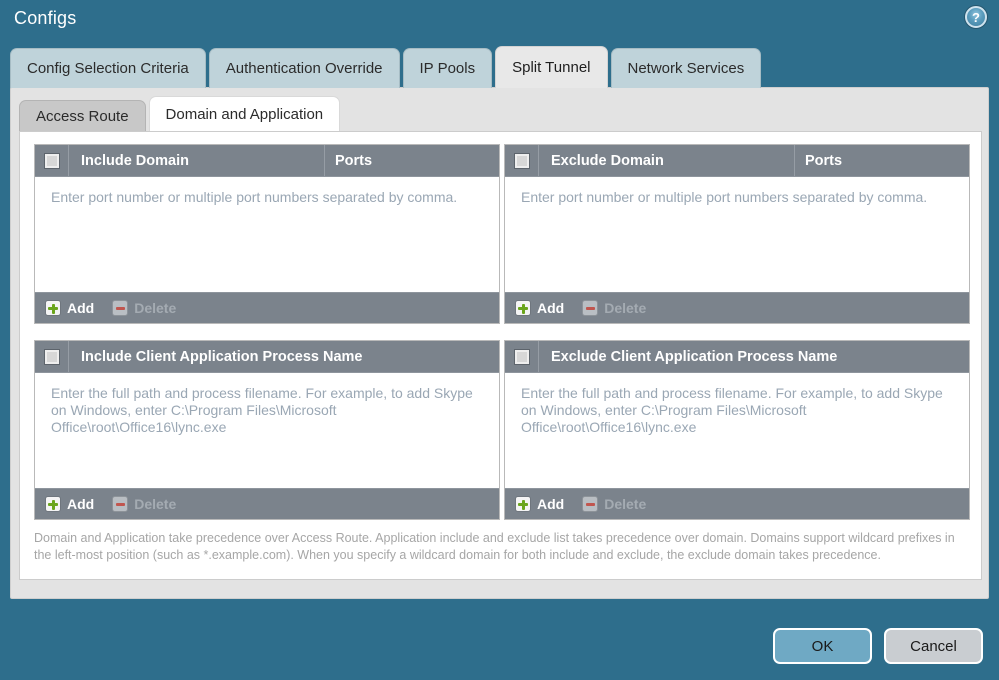 The height and width of the screenshot is (680, 999). I want to click on include-process-delete-button: Delete, so click(144, 504).